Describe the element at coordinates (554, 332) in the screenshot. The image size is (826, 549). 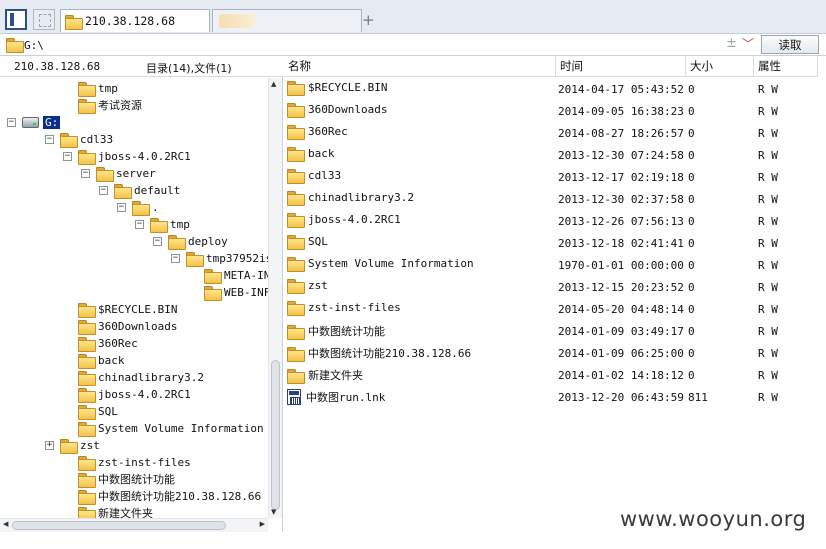
I see `file-row: 中数图统计功能 2014-01-09 03:49:17 0 R W` at that location.